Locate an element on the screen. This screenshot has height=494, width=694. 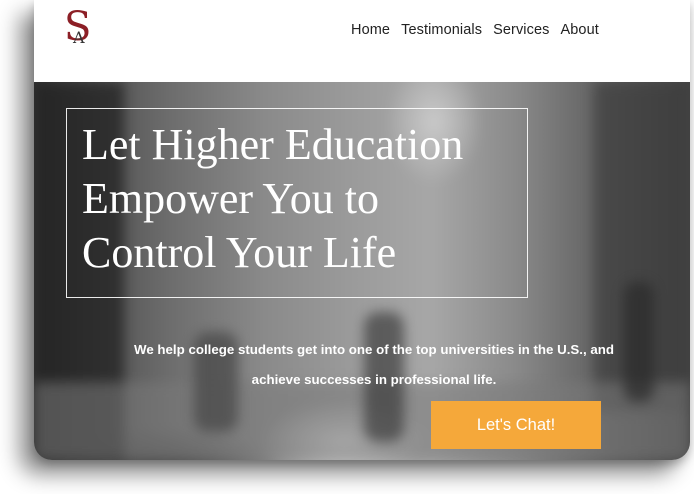
nav-services-link: Services is located at coordinates (521, 31).